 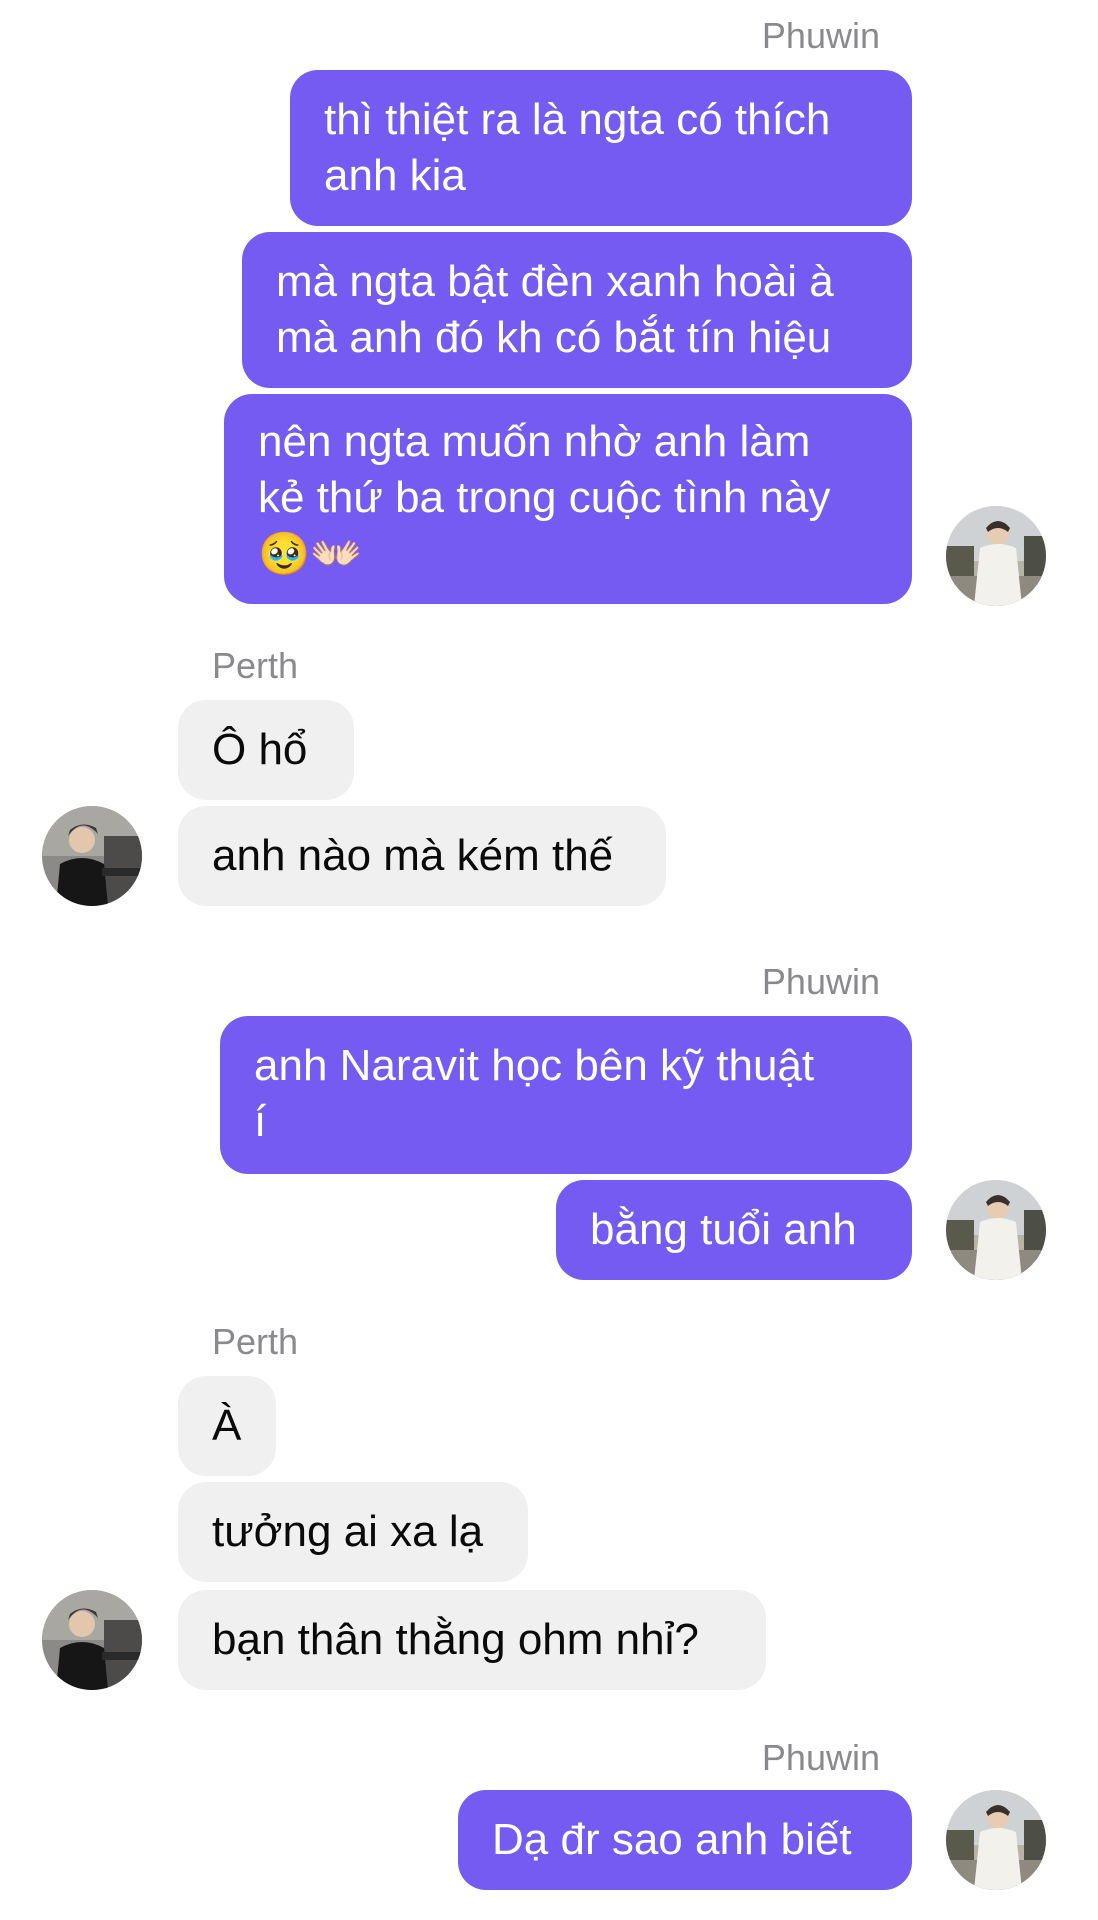 I want to click on message-text: í, so click(x=260, y=1121).